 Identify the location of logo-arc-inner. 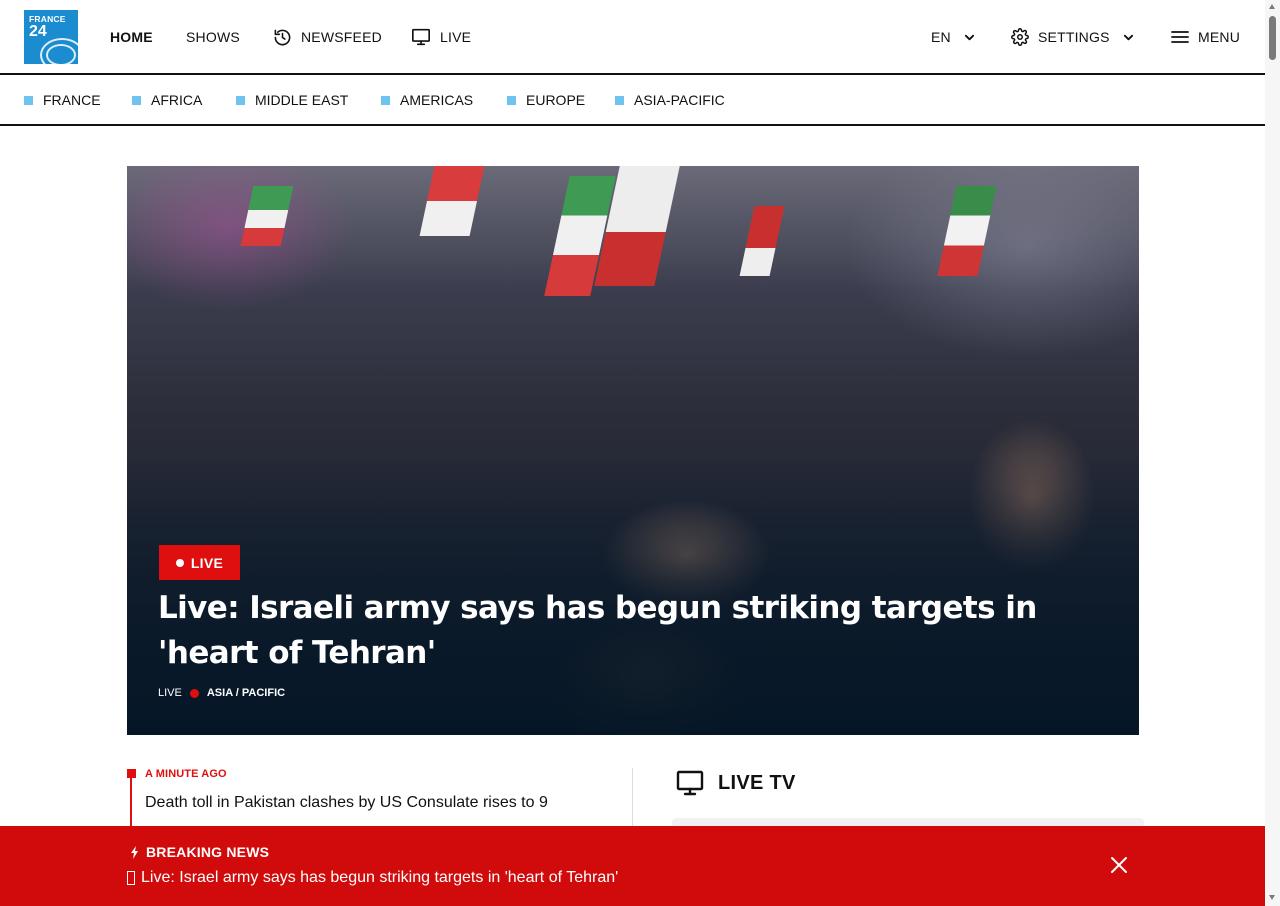
(61, 54).